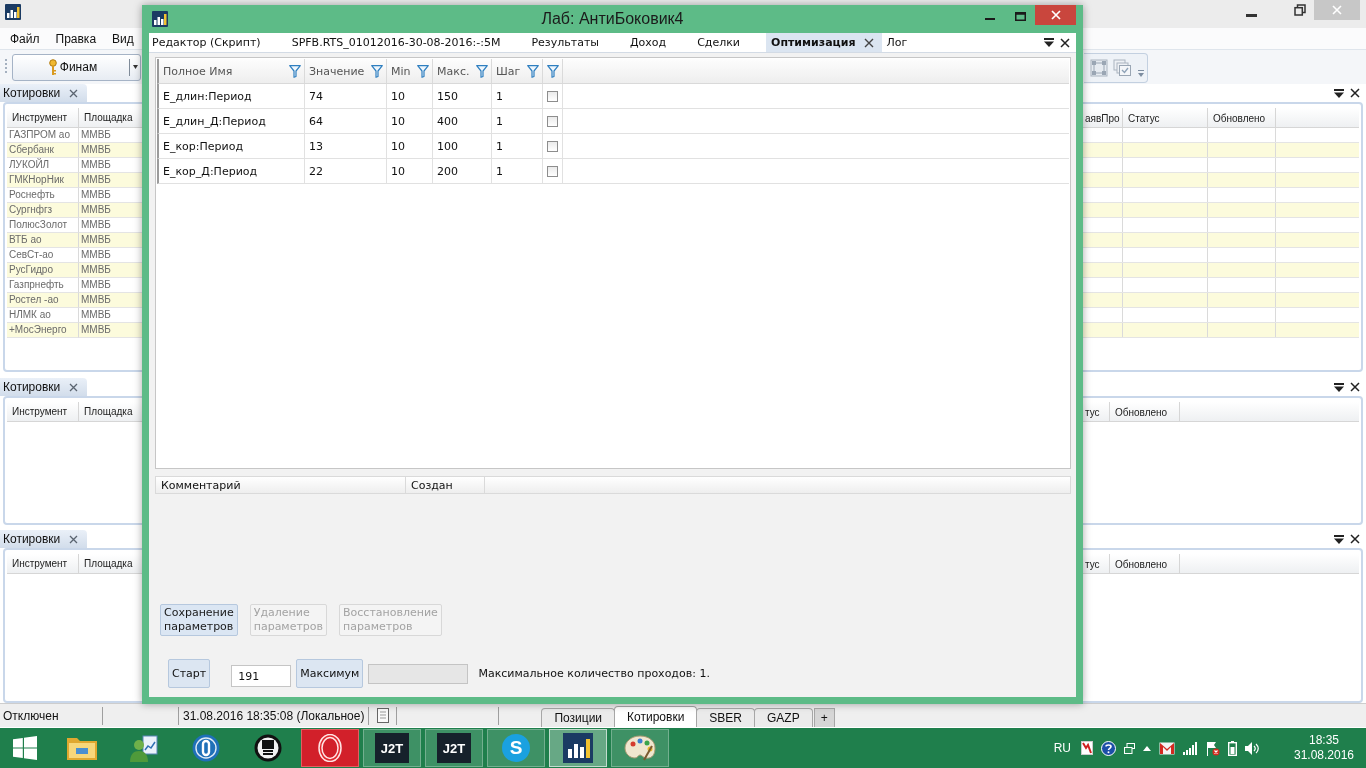  What do you see at coordinates (1252, 748) in the screenshot?
I see `speaker-icon` at bounding box center [1252, 748].